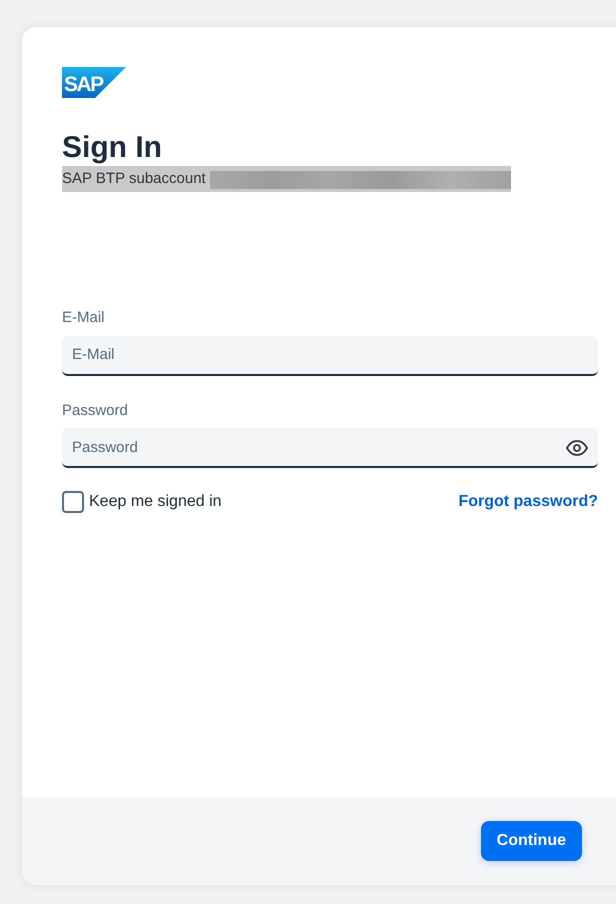 This screenshot has width=616, height=904. Describe the element at coordinates (577, 448) in the screenshot. I see `eye-icon` at that location.